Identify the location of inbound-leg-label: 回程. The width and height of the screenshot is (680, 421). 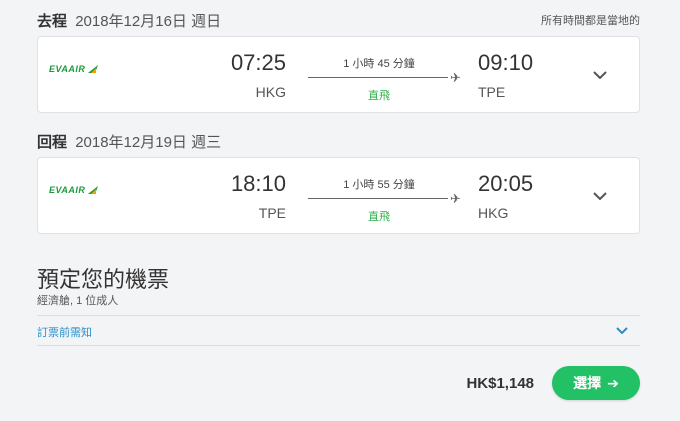
(52, 142).